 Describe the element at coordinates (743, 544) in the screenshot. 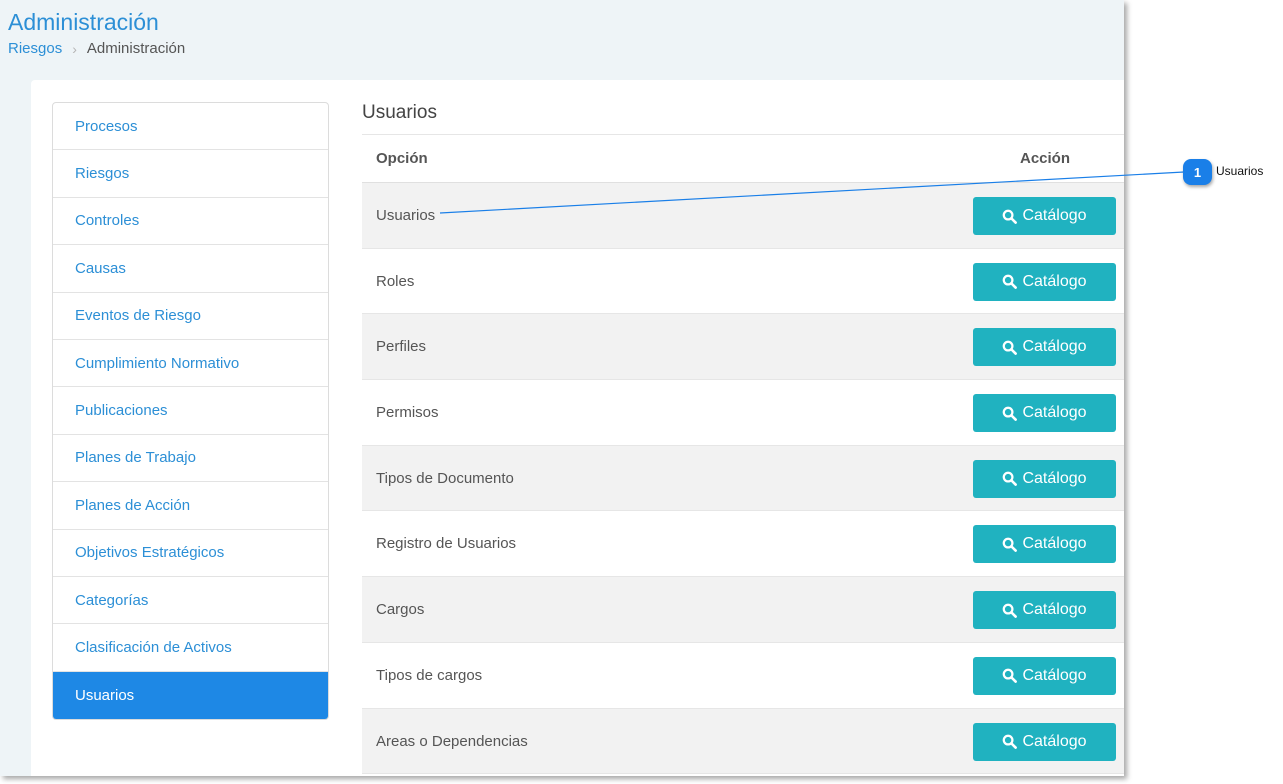

I see `table-row: Registro de Usuarios Catálogo` at that location.